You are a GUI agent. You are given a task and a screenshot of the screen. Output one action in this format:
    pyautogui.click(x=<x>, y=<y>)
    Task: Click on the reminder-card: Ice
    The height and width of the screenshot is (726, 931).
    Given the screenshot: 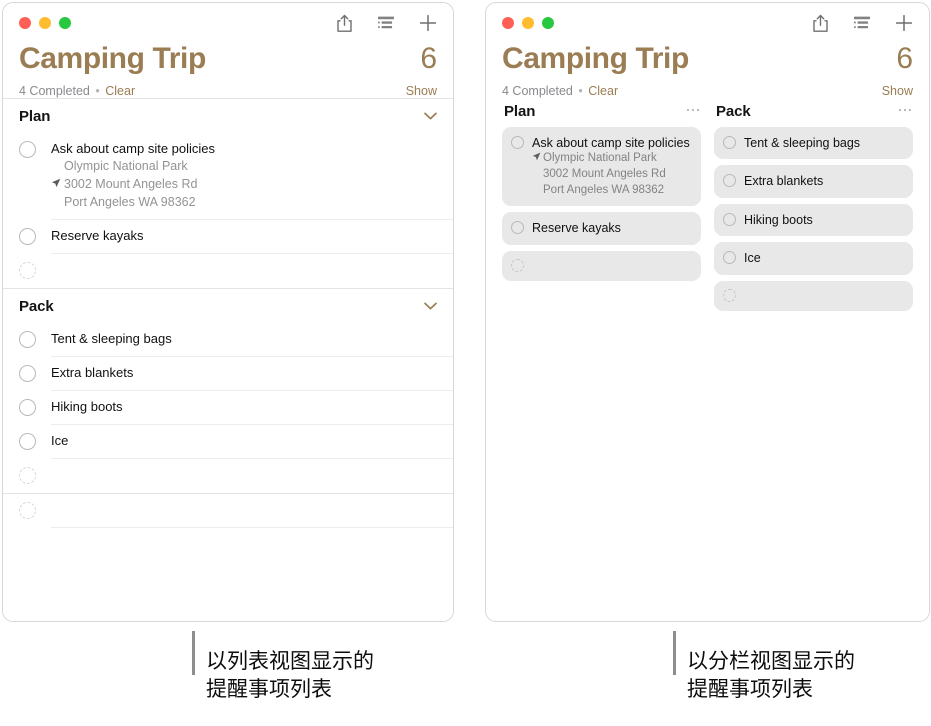 What is the action you would take?
    pyautogui.click(x=813, y=258)
    